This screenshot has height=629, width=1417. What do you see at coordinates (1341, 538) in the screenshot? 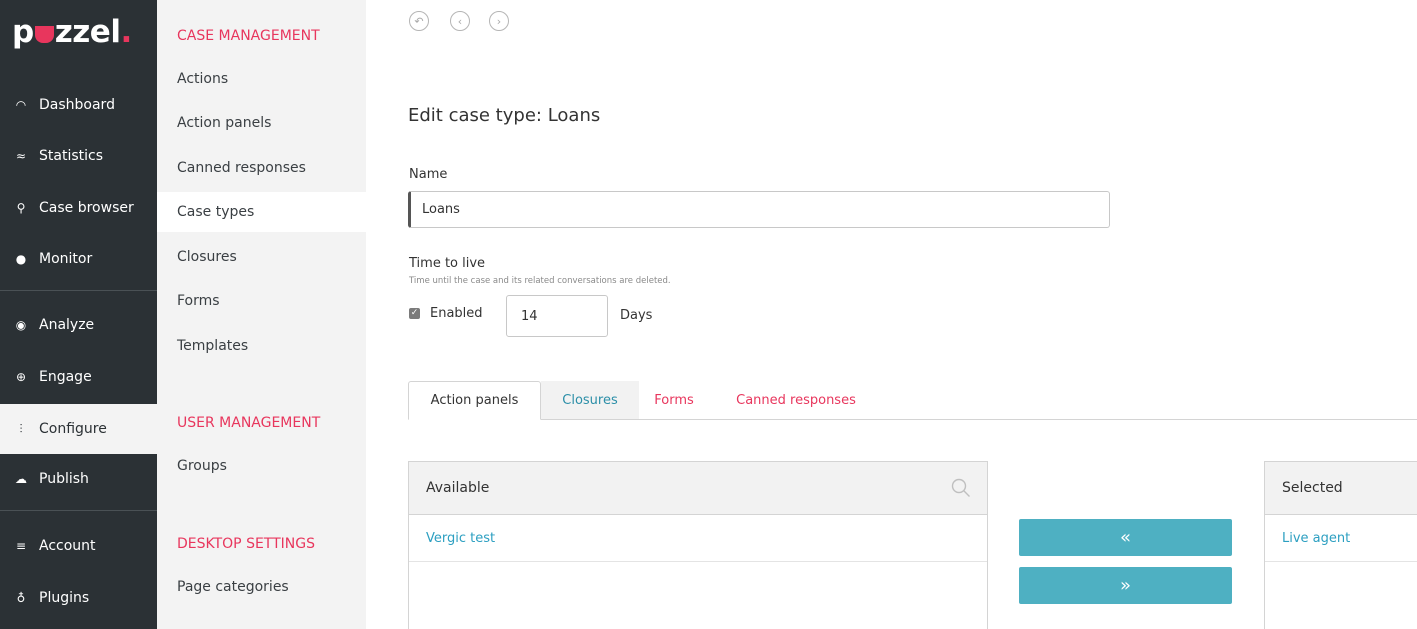
I see `list-item-selected: Live agent` at bounding box center [1341, 538].